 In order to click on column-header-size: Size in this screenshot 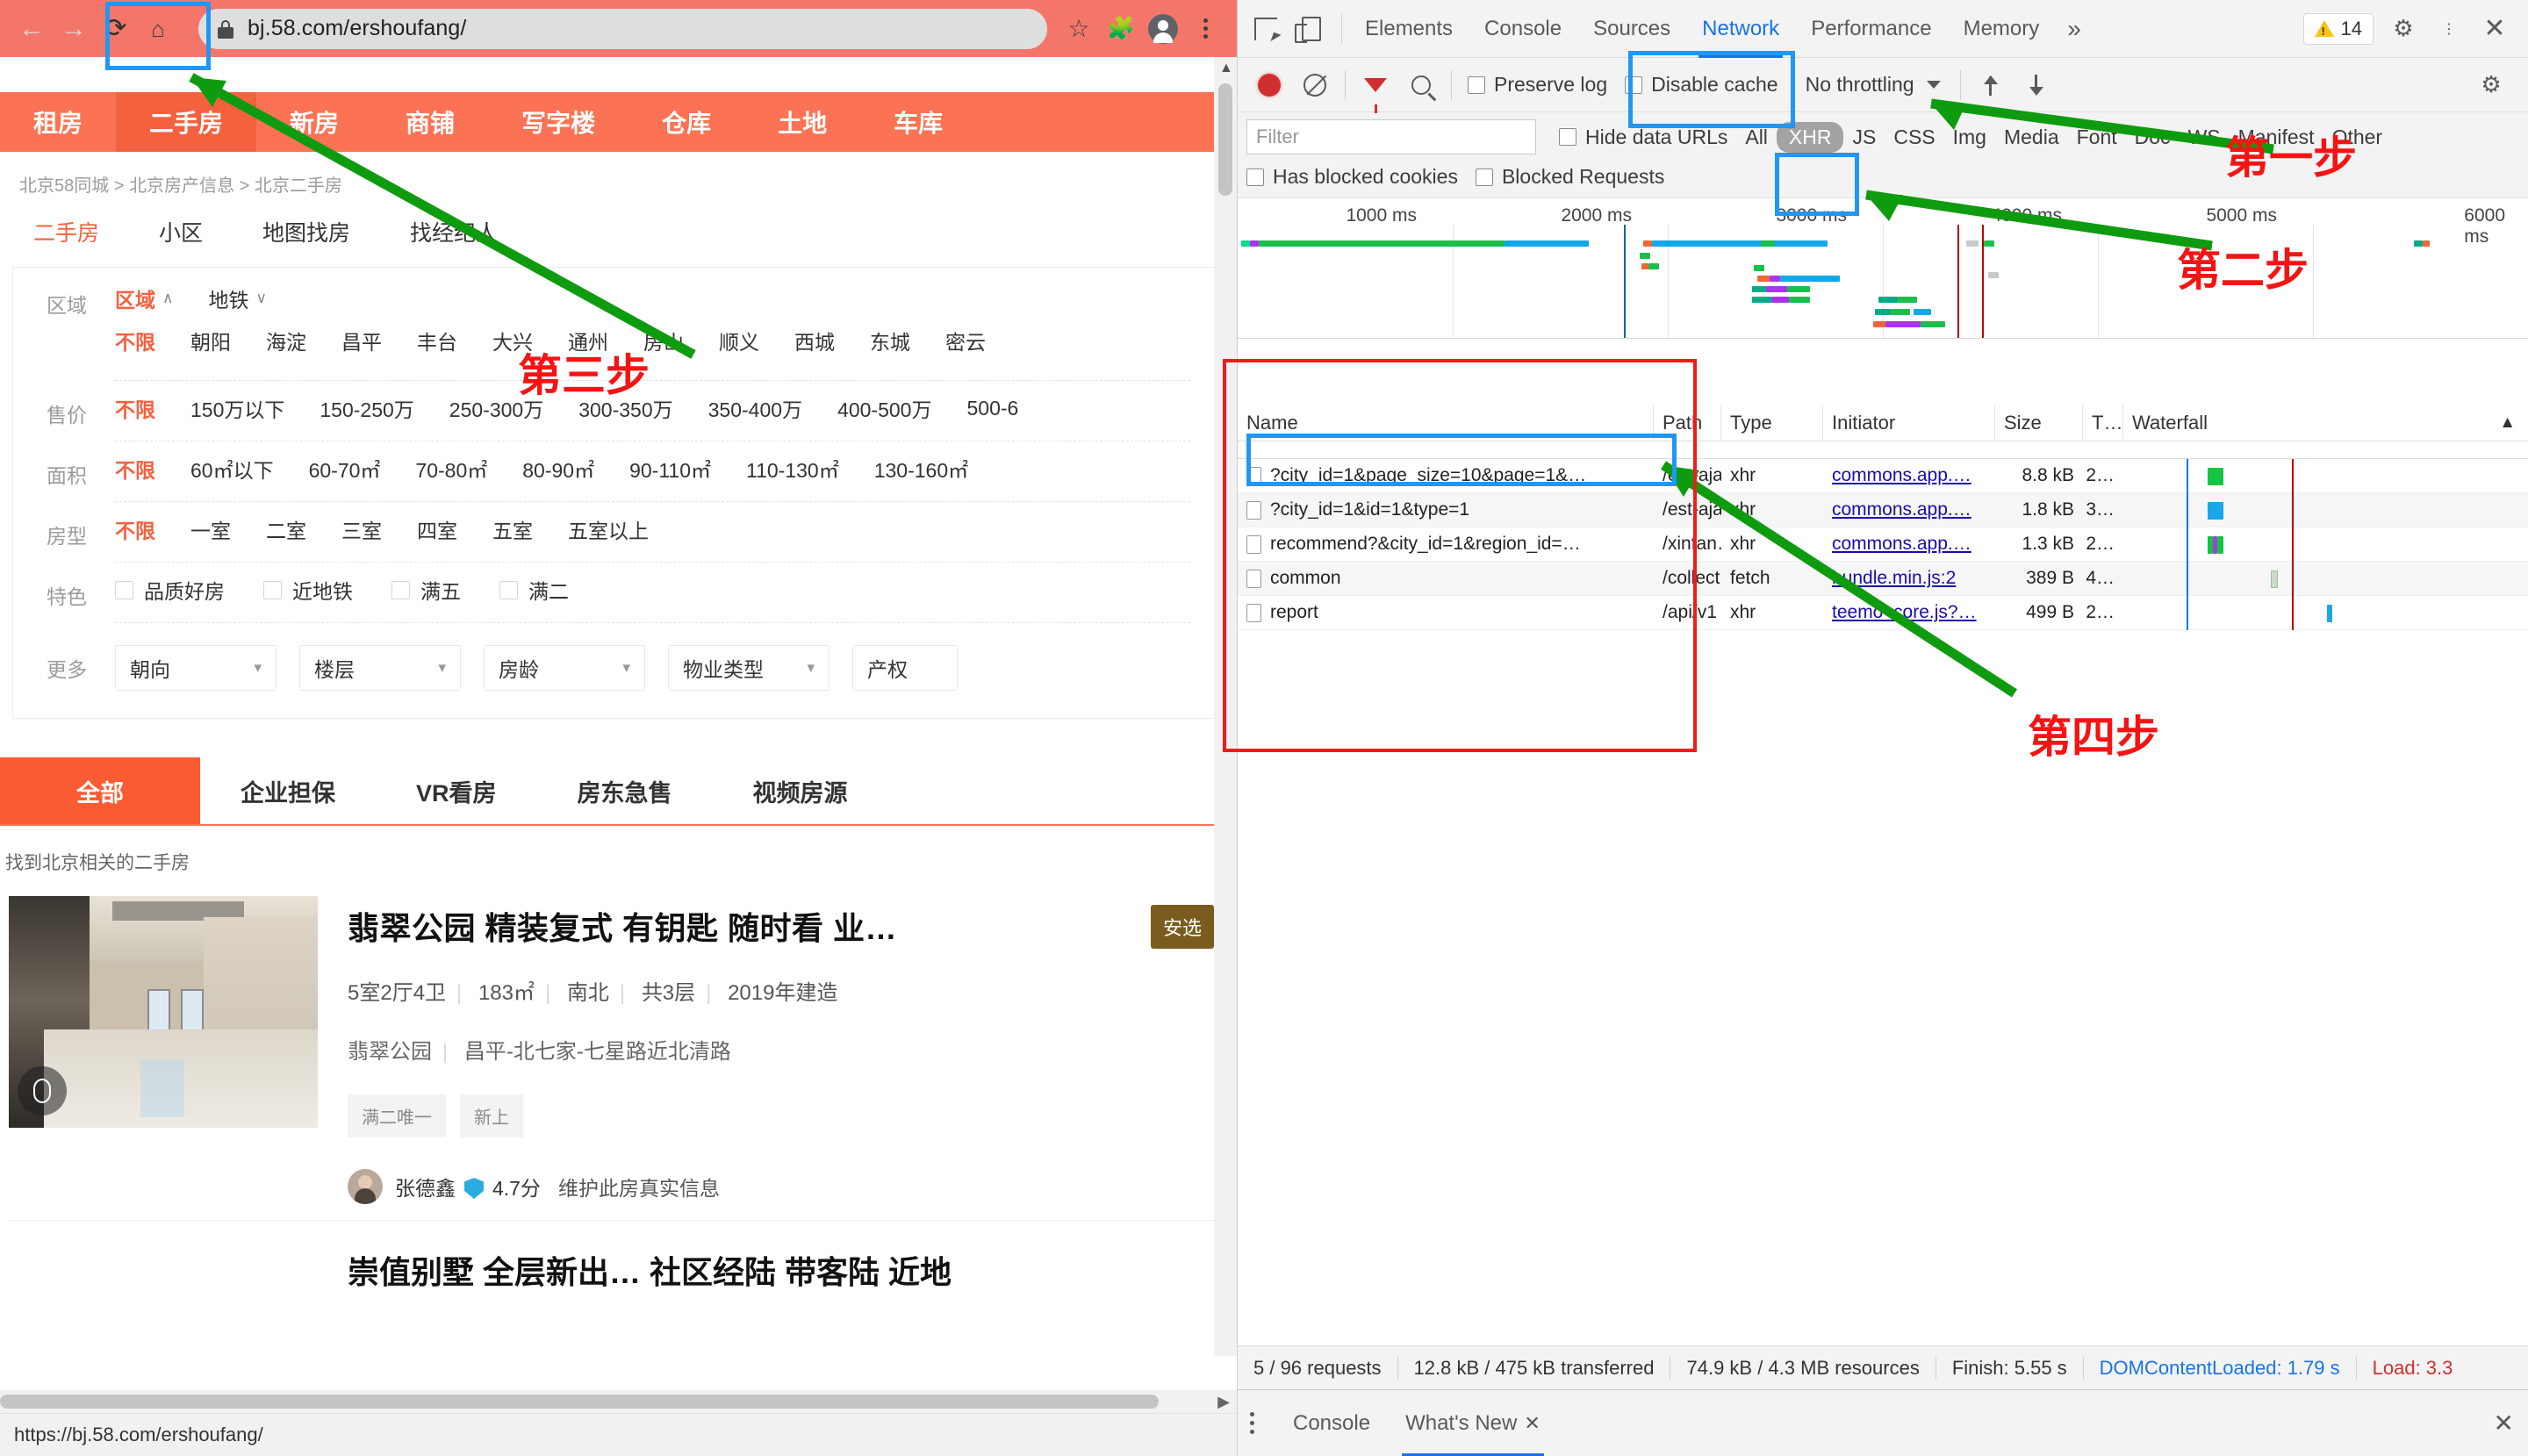, I will do `click(2039, 422)`.